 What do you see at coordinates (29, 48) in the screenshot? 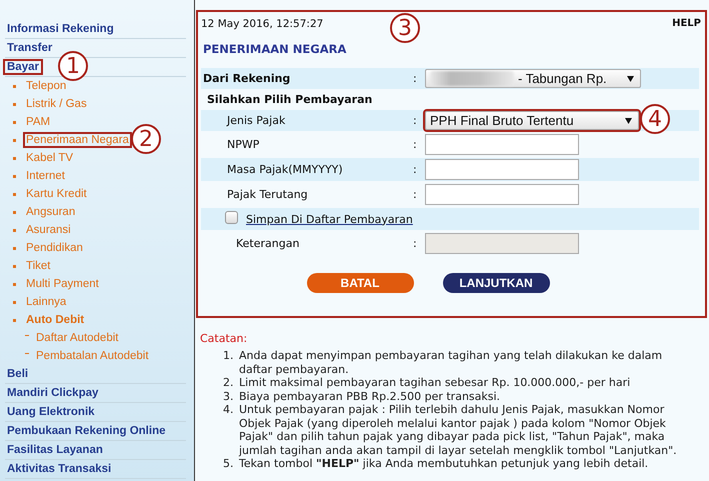
I see `menu-section-link: Transfer` at bounding box center [29, 48].